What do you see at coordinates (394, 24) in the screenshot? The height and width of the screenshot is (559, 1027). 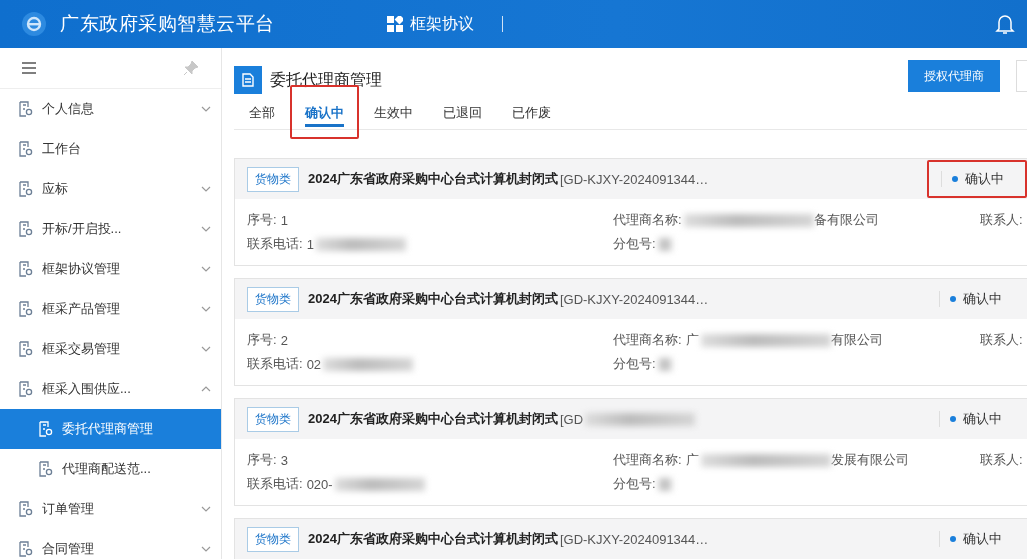 I see `grid-icon` at bounding box center [394, 24].